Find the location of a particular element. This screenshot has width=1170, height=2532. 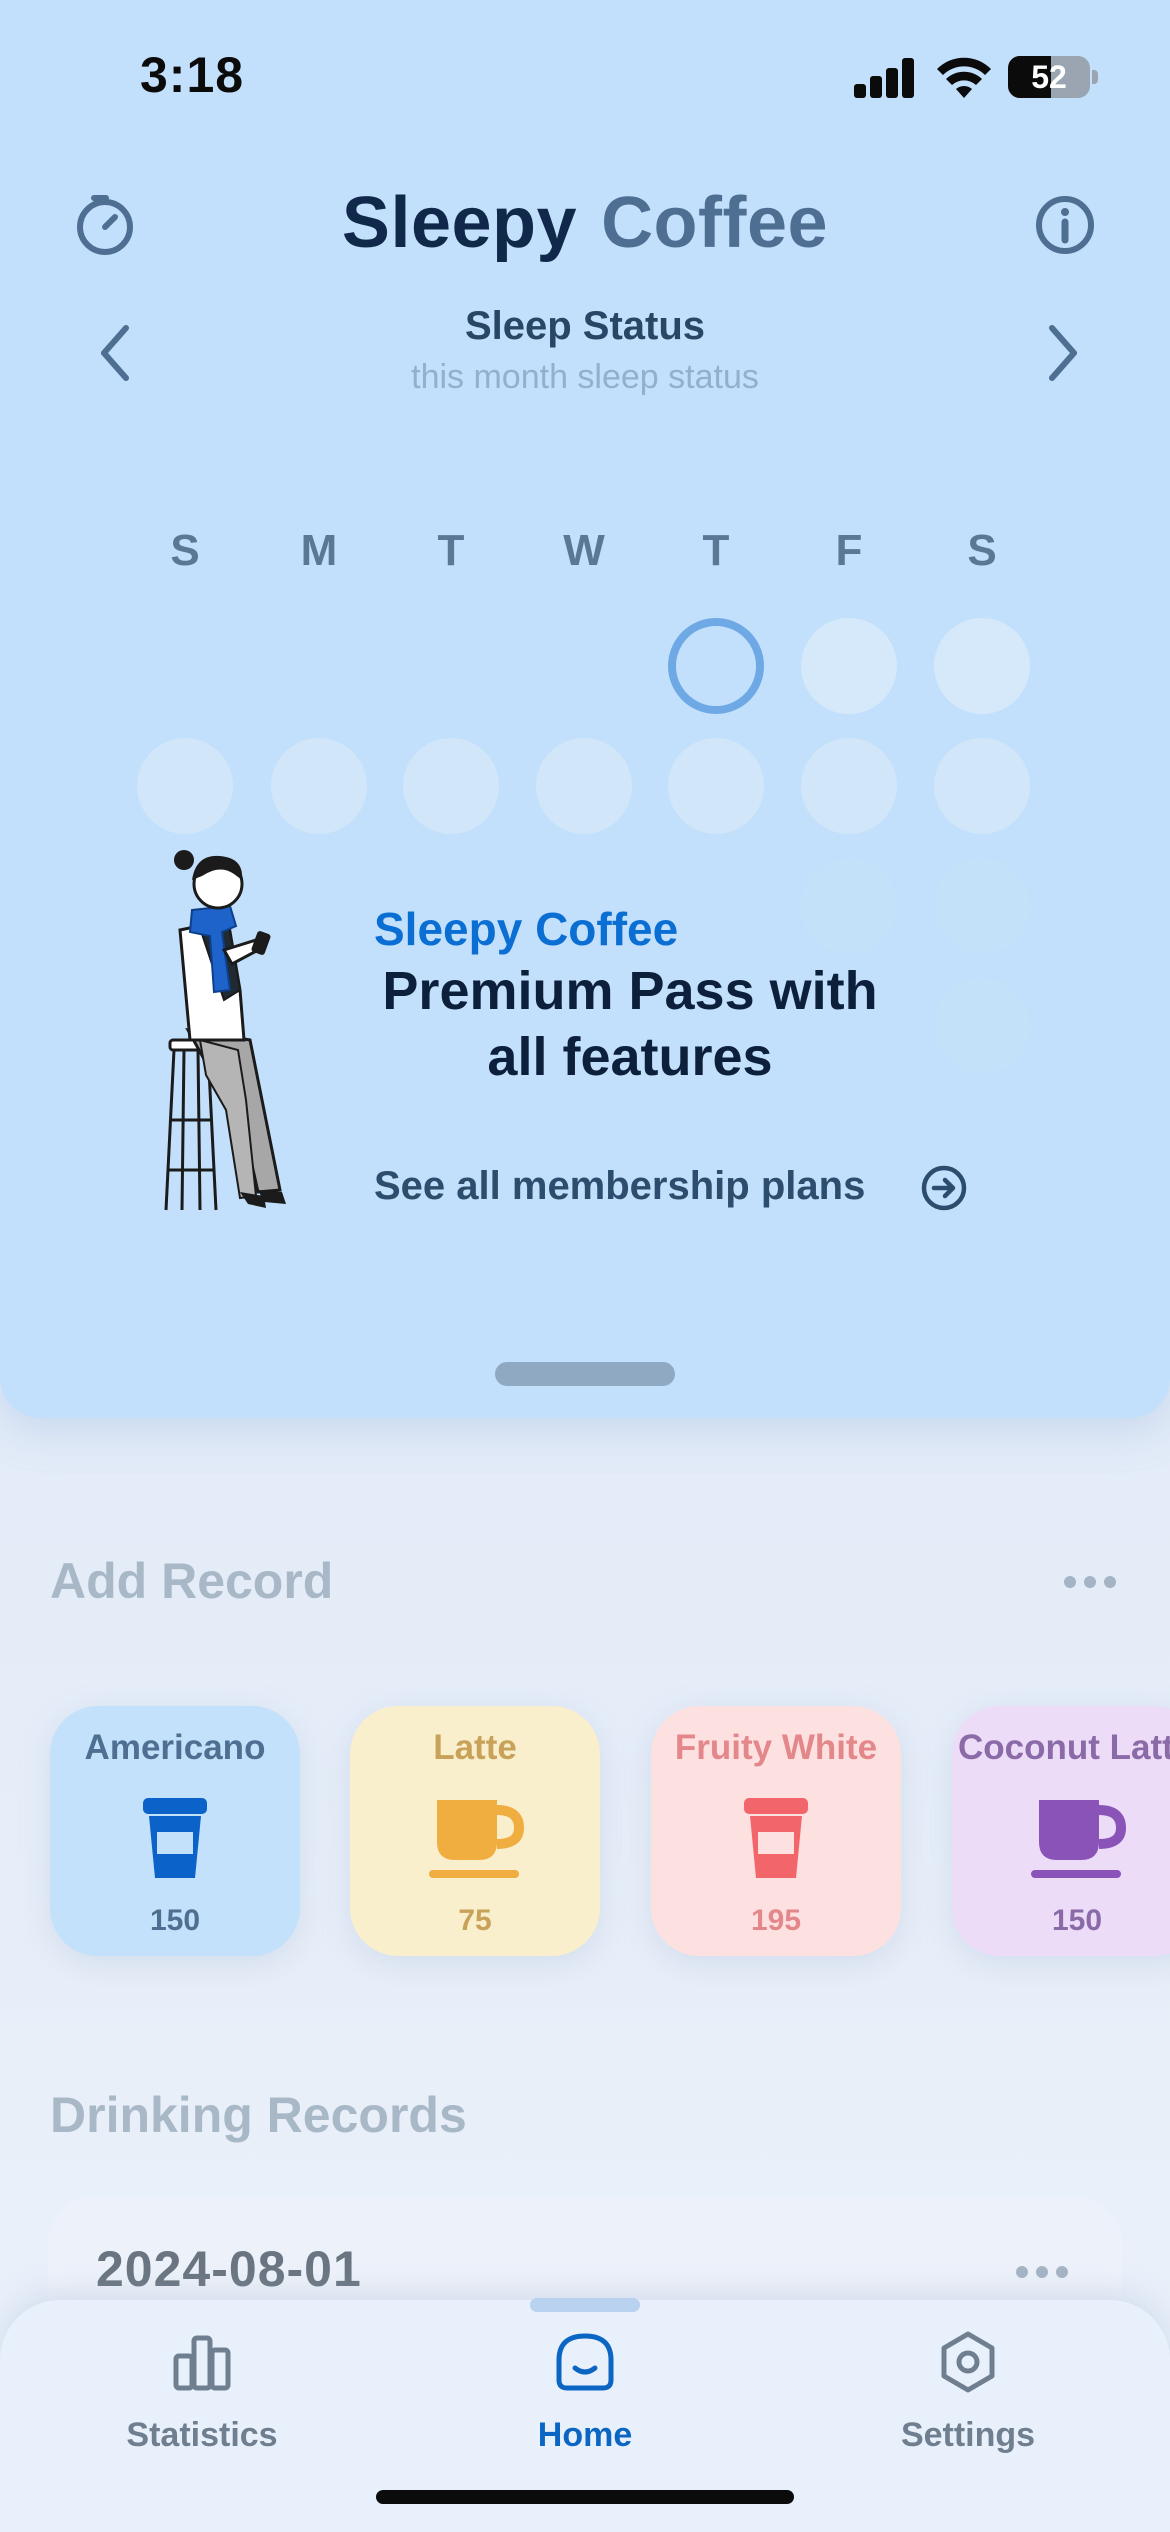

drink-card-latte: Latte 75 is located at coordinates (475, 1831).